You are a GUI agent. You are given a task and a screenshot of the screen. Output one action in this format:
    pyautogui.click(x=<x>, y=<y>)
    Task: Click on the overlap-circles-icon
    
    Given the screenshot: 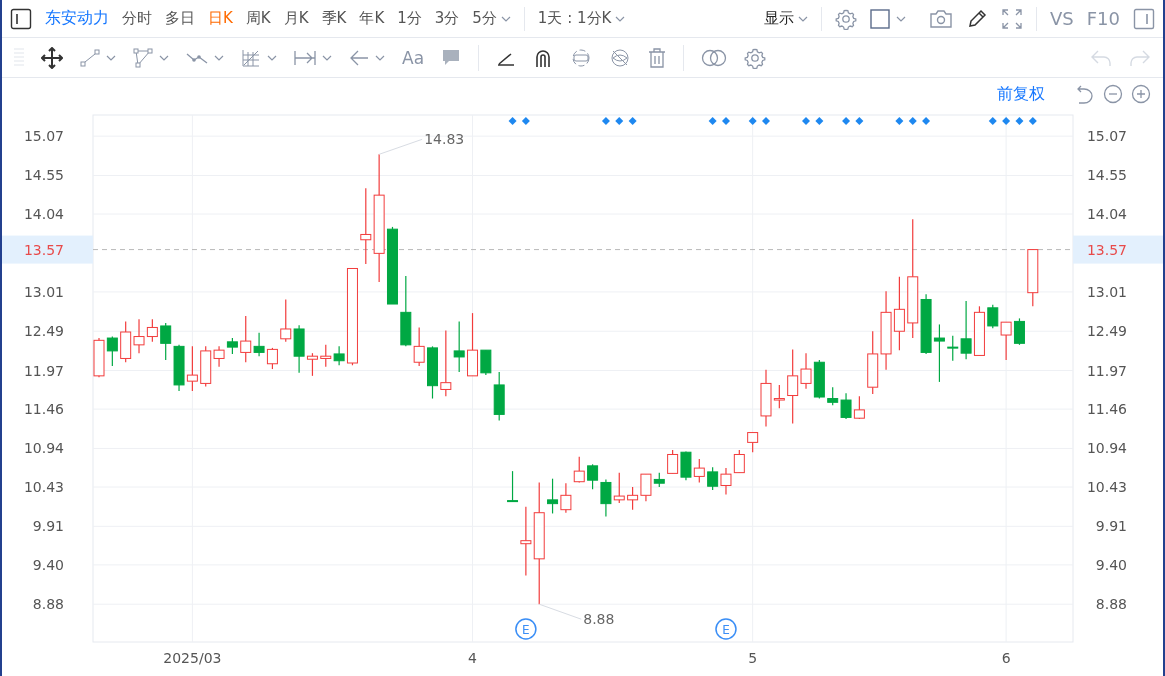 What is the action you would take?
    pyautogui.click(x=714, y=57)
    